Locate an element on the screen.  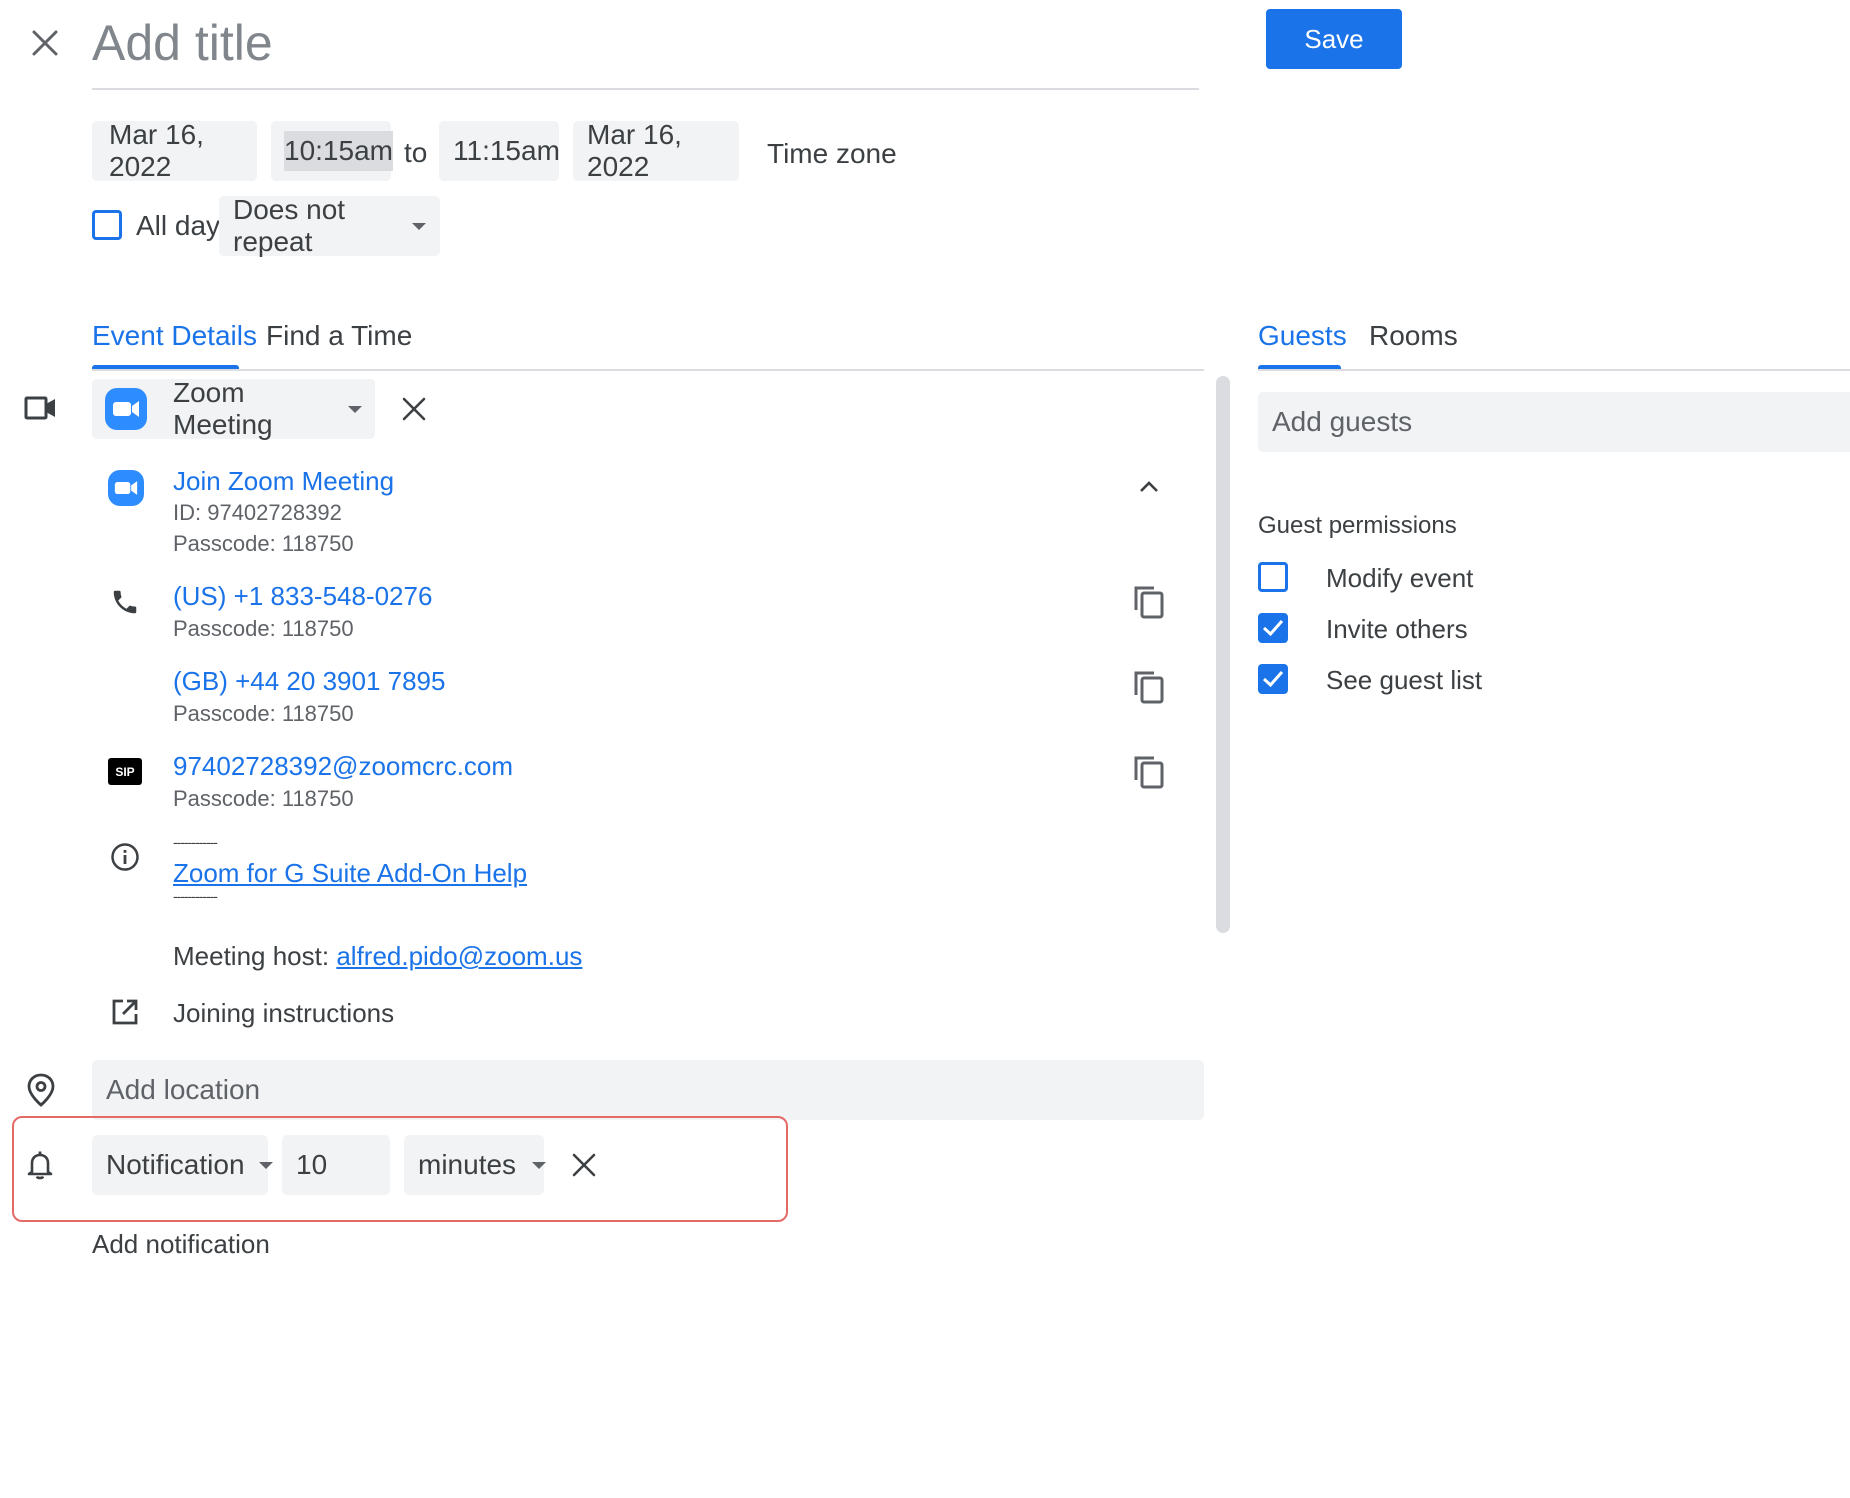
notification-unit-value: minutes is located at coordinates (467, 1164).